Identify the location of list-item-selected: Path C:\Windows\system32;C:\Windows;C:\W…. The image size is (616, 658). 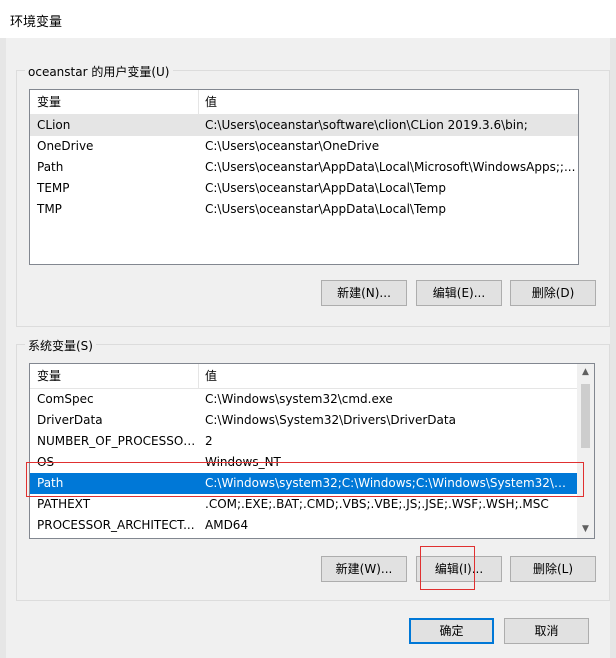
(303, 483).